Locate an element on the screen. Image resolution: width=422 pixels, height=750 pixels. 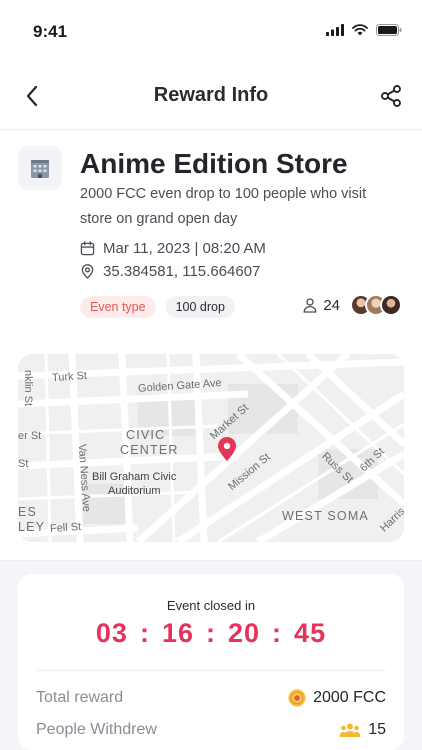
map-district-label: CENTER is located at coordinates (149, 450).